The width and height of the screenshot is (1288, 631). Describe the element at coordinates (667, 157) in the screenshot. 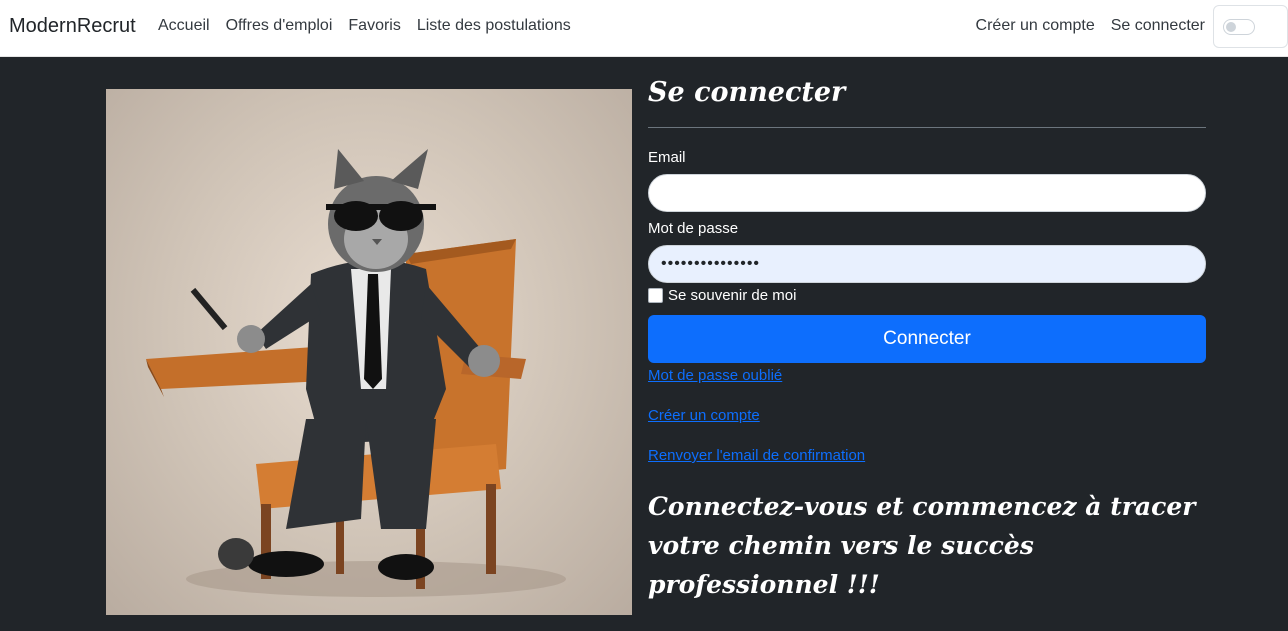

I see `email-label: Email` at that location.